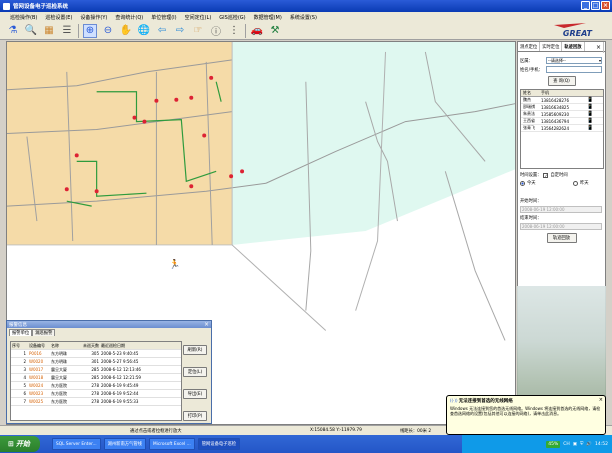 Image resolution: width=612 pixels, height=453 pixels. What do you see at coordinates (163, 17) in the screenshot?
I see `menu-unit-mgmt: 单位管理(I)` at bounding box center [163, 17].